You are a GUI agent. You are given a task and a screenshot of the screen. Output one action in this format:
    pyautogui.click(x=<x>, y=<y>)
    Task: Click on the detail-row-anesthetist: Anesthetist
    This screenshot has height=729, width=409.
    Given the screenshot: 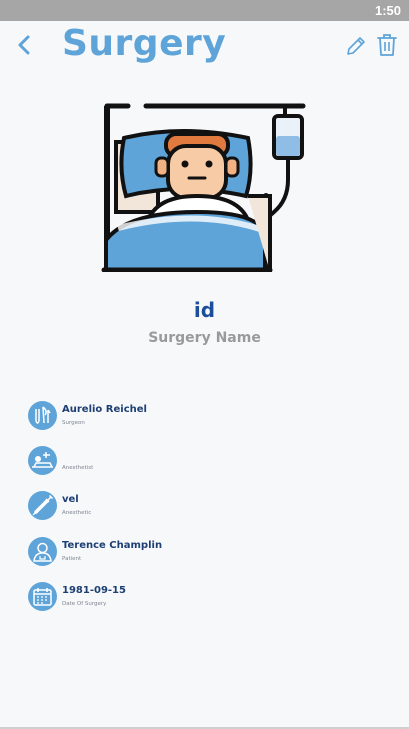 What is the action you would take?
    pyautogui.click(x=178, y=462)
    